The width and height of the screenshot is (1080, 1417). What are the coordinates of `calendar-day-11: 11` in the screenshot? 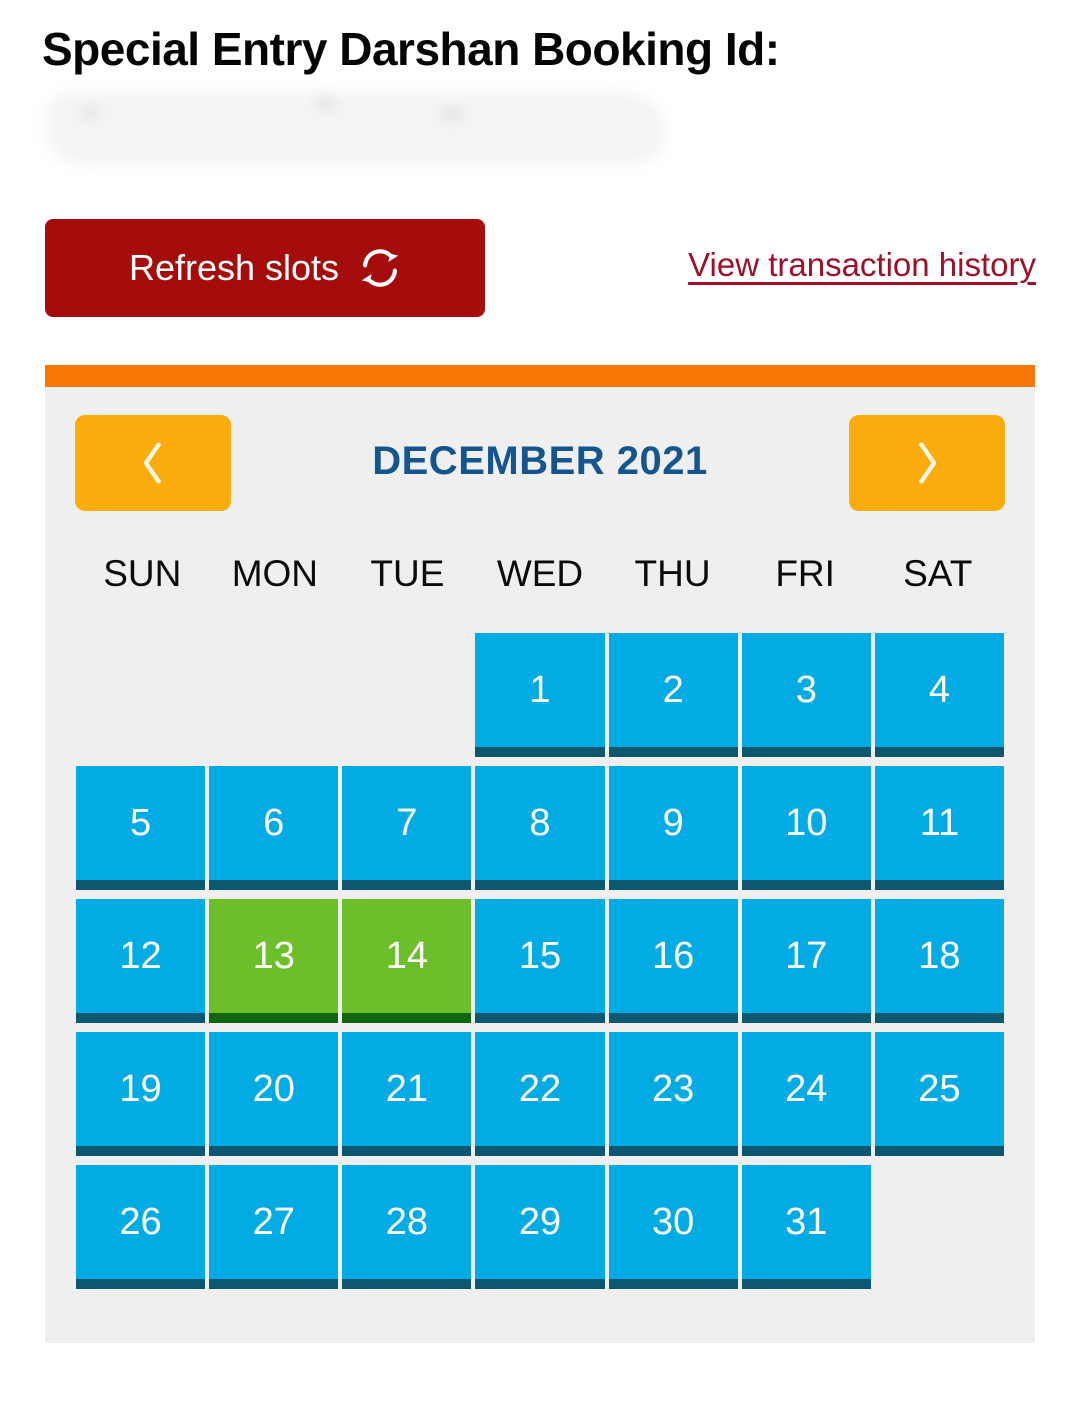 It's located at (939, 828).